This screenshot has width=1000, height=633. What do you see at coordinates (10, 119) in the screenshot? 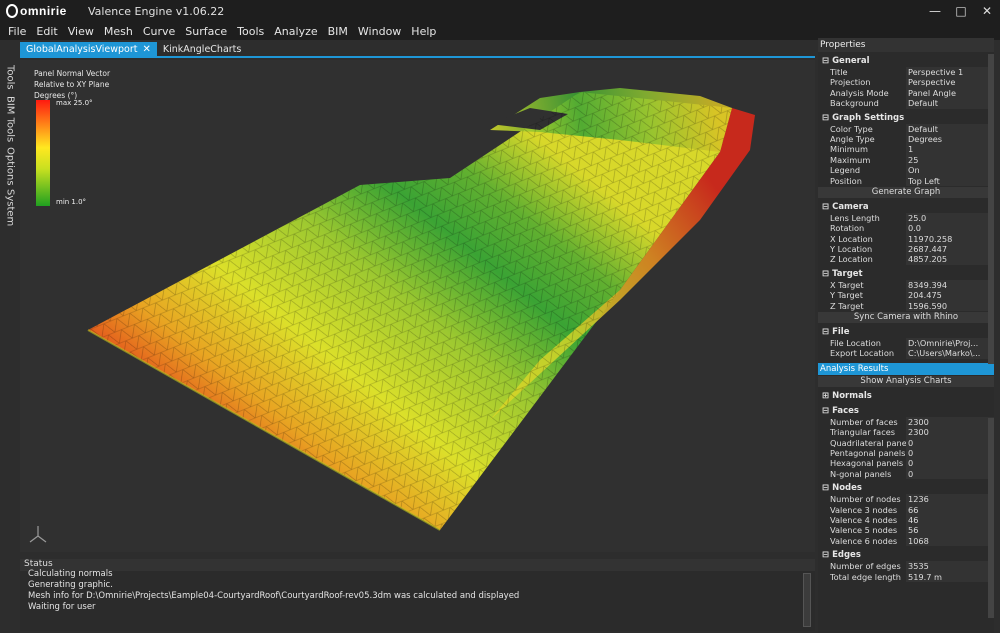
I see `side-tab-bim-tools: BIM Tools` at bounding box center [10, 119].